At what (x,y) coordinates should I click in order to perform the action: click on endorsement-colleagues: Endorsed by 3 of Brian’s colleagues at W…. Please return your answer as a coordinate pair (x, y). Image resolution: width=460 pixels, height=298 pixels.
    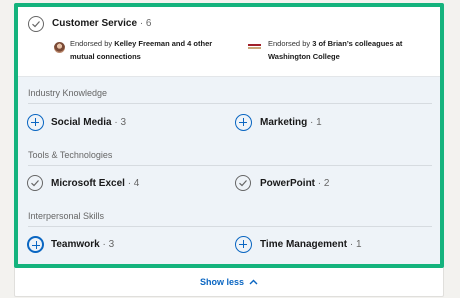
    Looking at the image, I should click on (335, 50).